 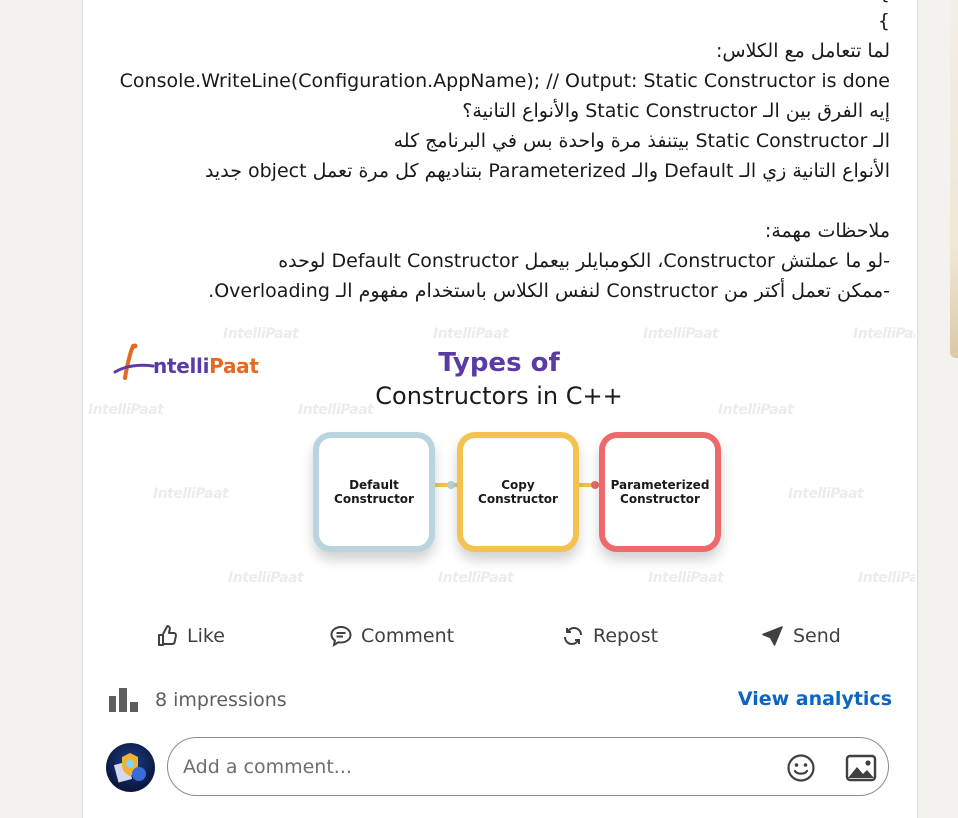 I want to click on constructor-type-default: Default Constructor, so click(x=374, y=492).